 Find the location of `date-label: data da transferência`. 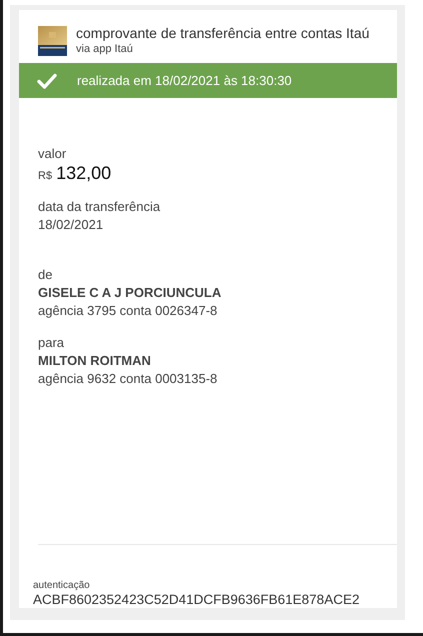

date-label: data da transferência is located at coordinates (100, 207).